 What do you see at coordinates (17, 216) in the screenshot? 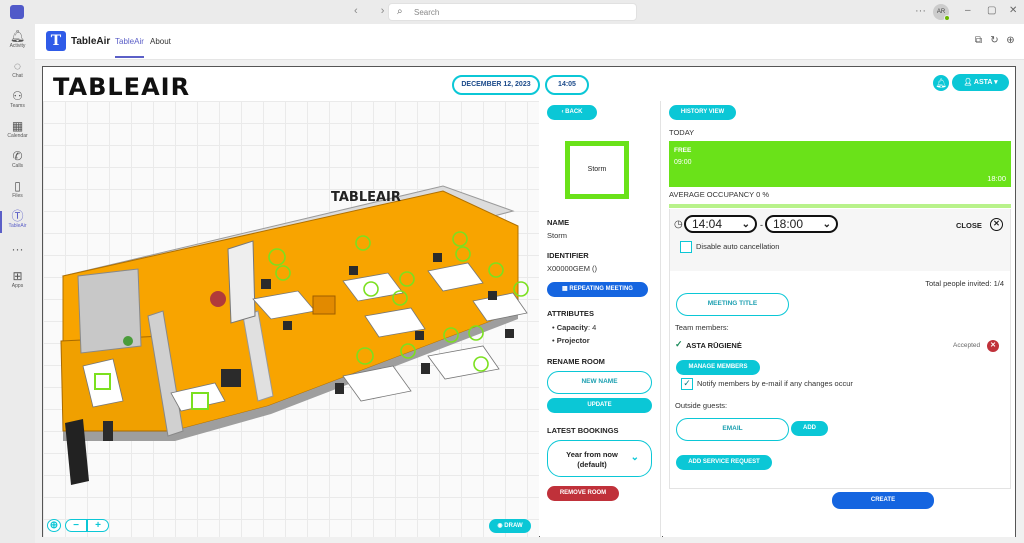
I see `tableair-icon: Ⓣ` at bounding box center [17, 216].